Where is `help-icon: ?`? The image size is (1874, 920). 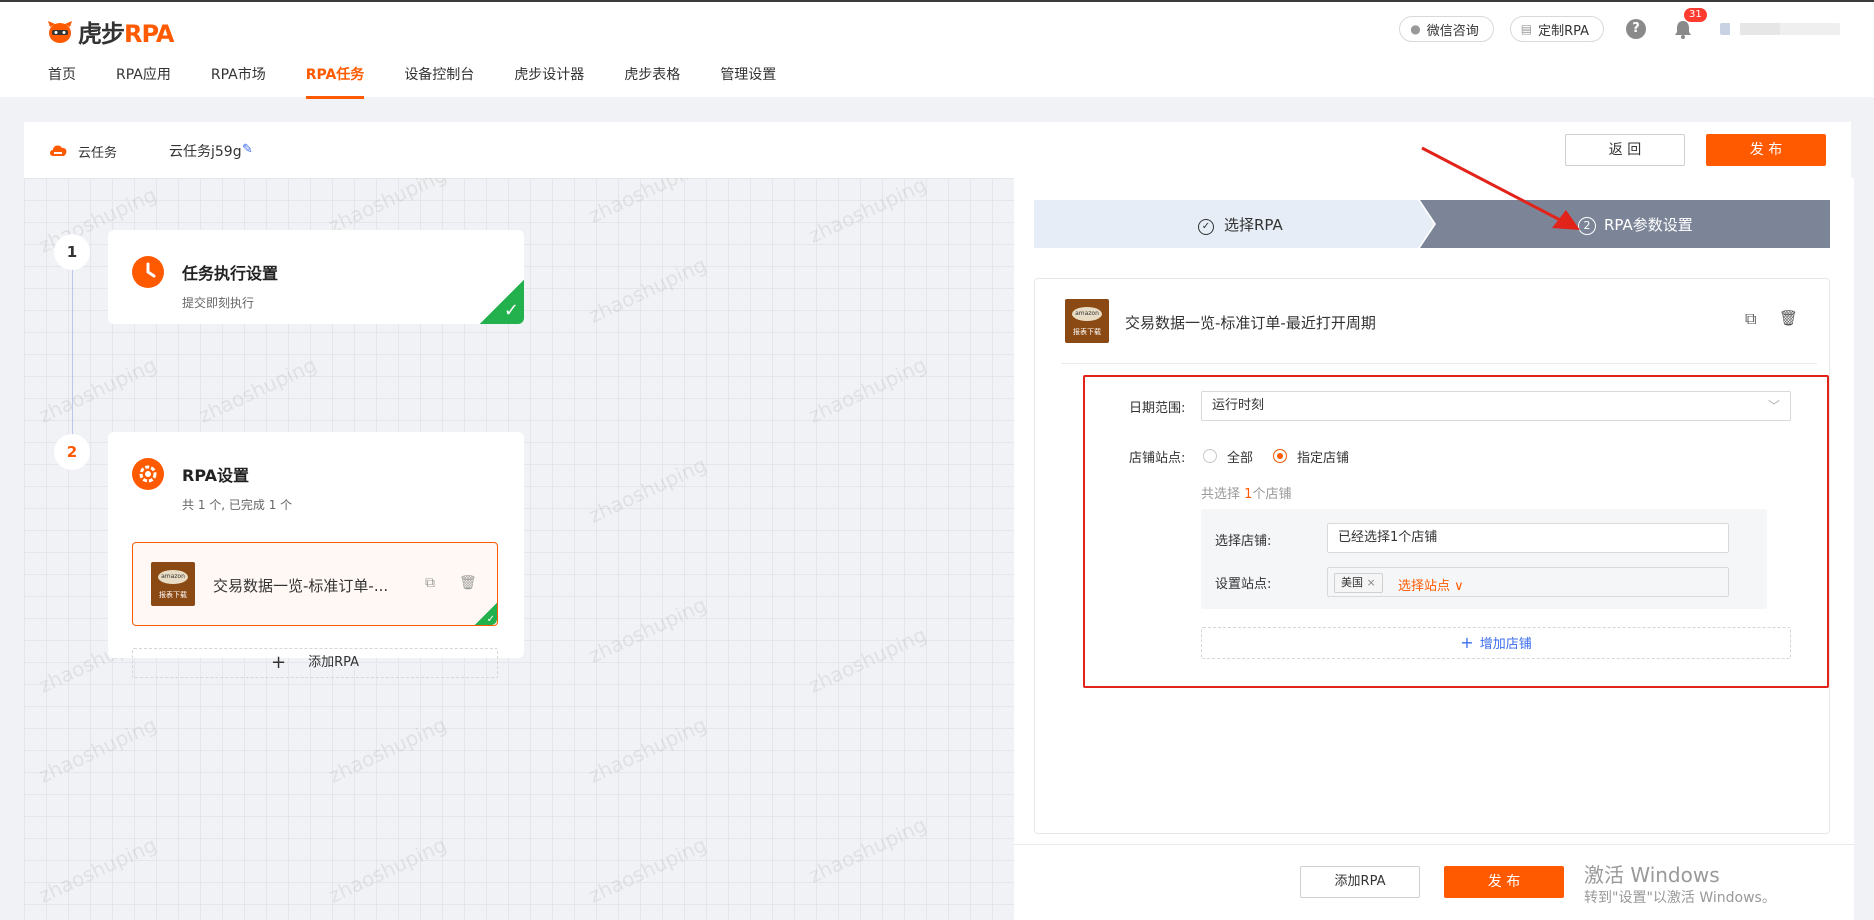
help-icon: ? is located at coordinates (1636, 29).